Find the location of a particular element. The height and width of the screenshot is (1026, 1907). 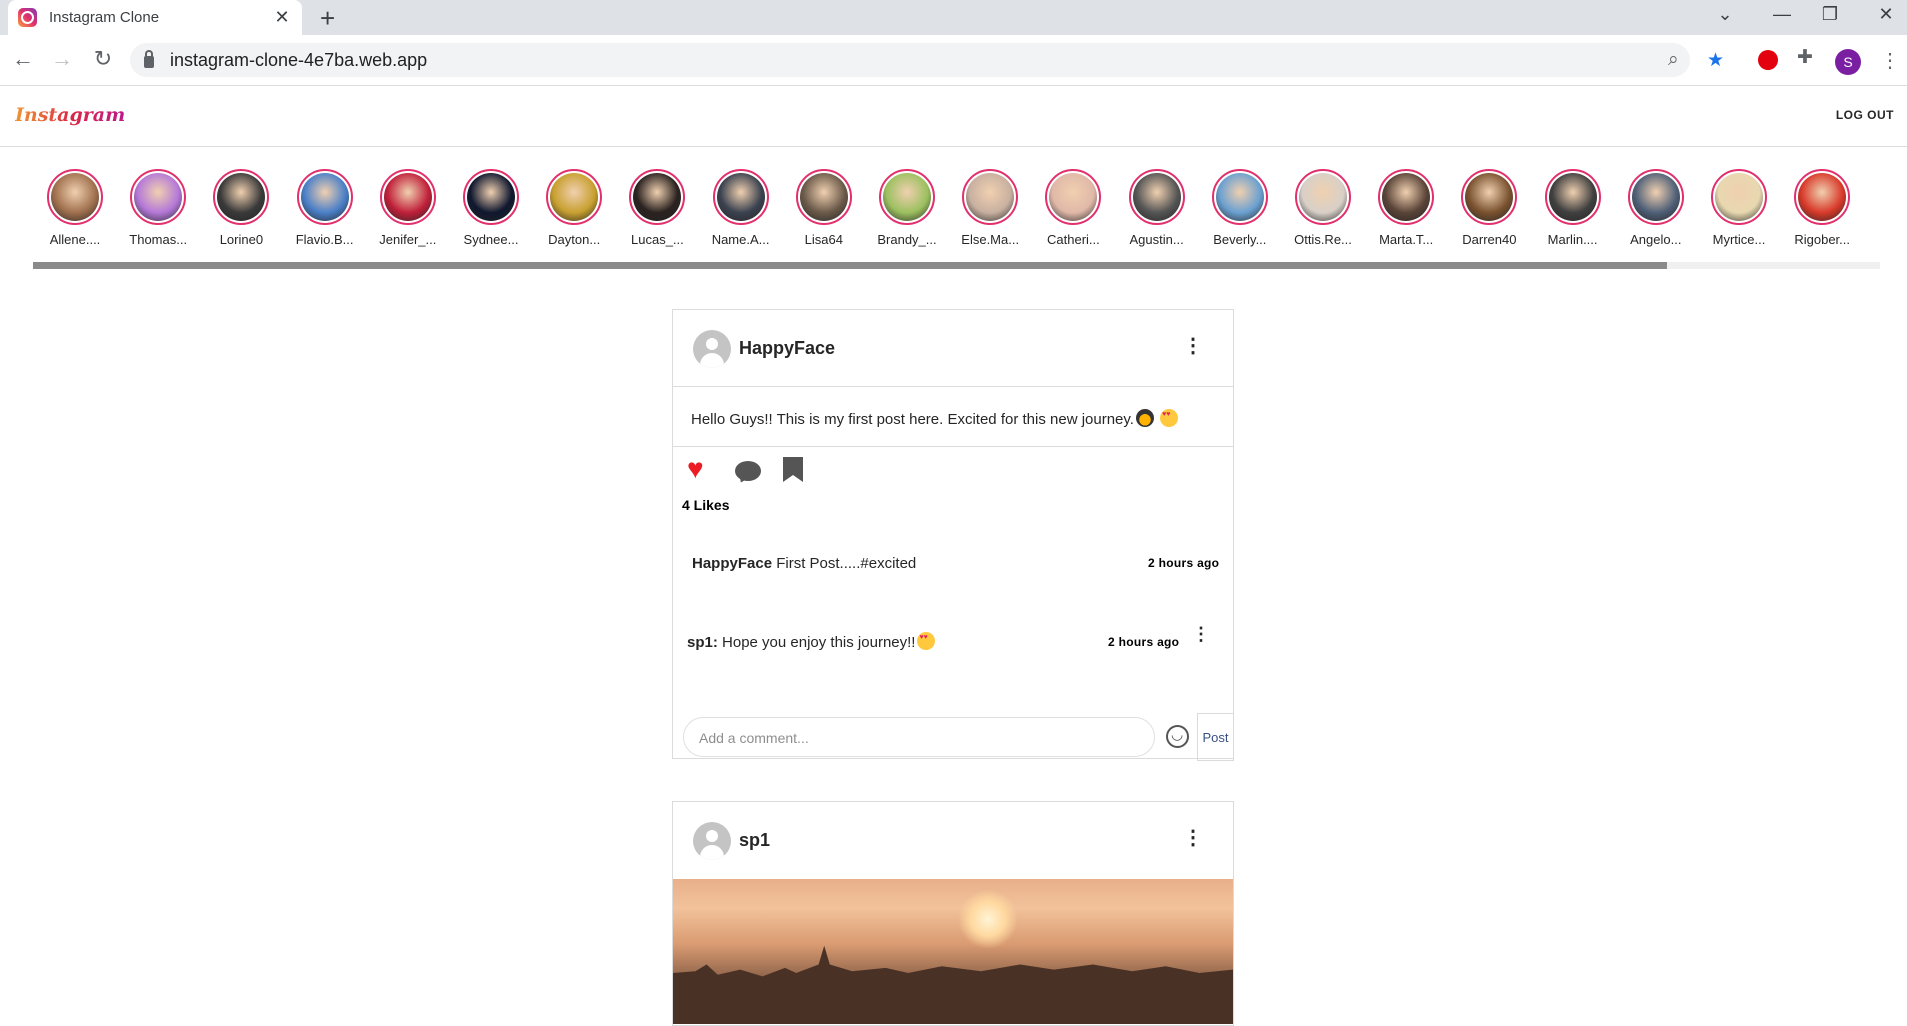

back-arrow-icon: ← is located at coordinates (23, 59).